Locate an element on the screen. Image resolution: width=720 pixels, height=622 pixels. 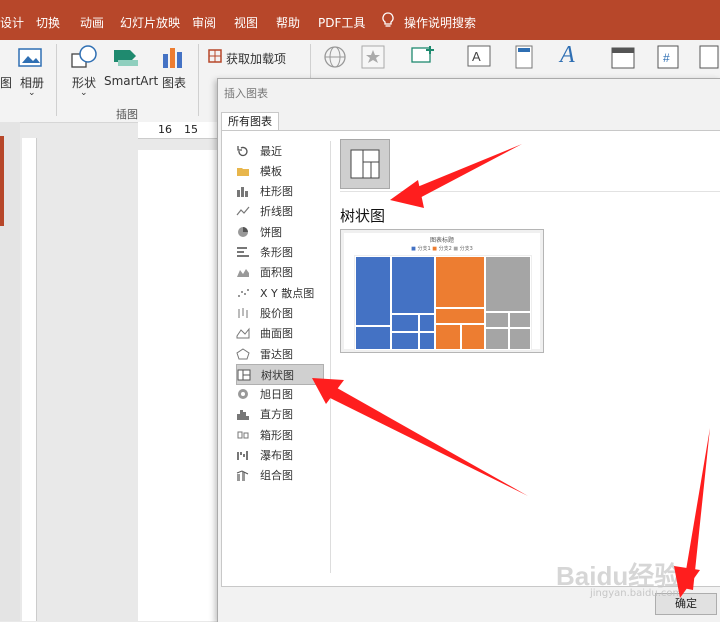
arrow-to-treemap-item is located at coordinates (420, 437).